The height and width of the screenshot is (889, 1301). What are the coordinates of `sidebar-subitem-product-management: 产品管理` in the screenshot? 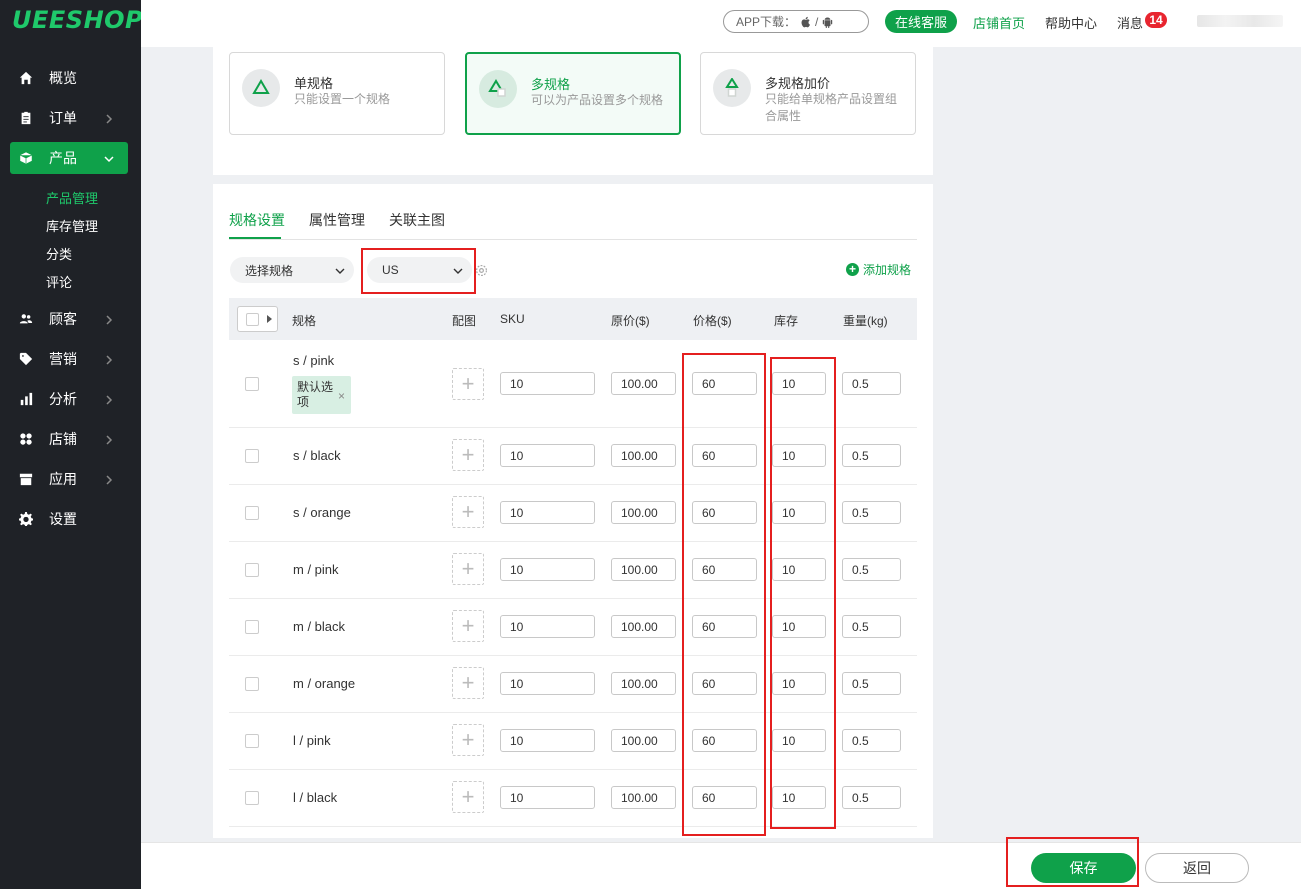 It's located at (72, 197).